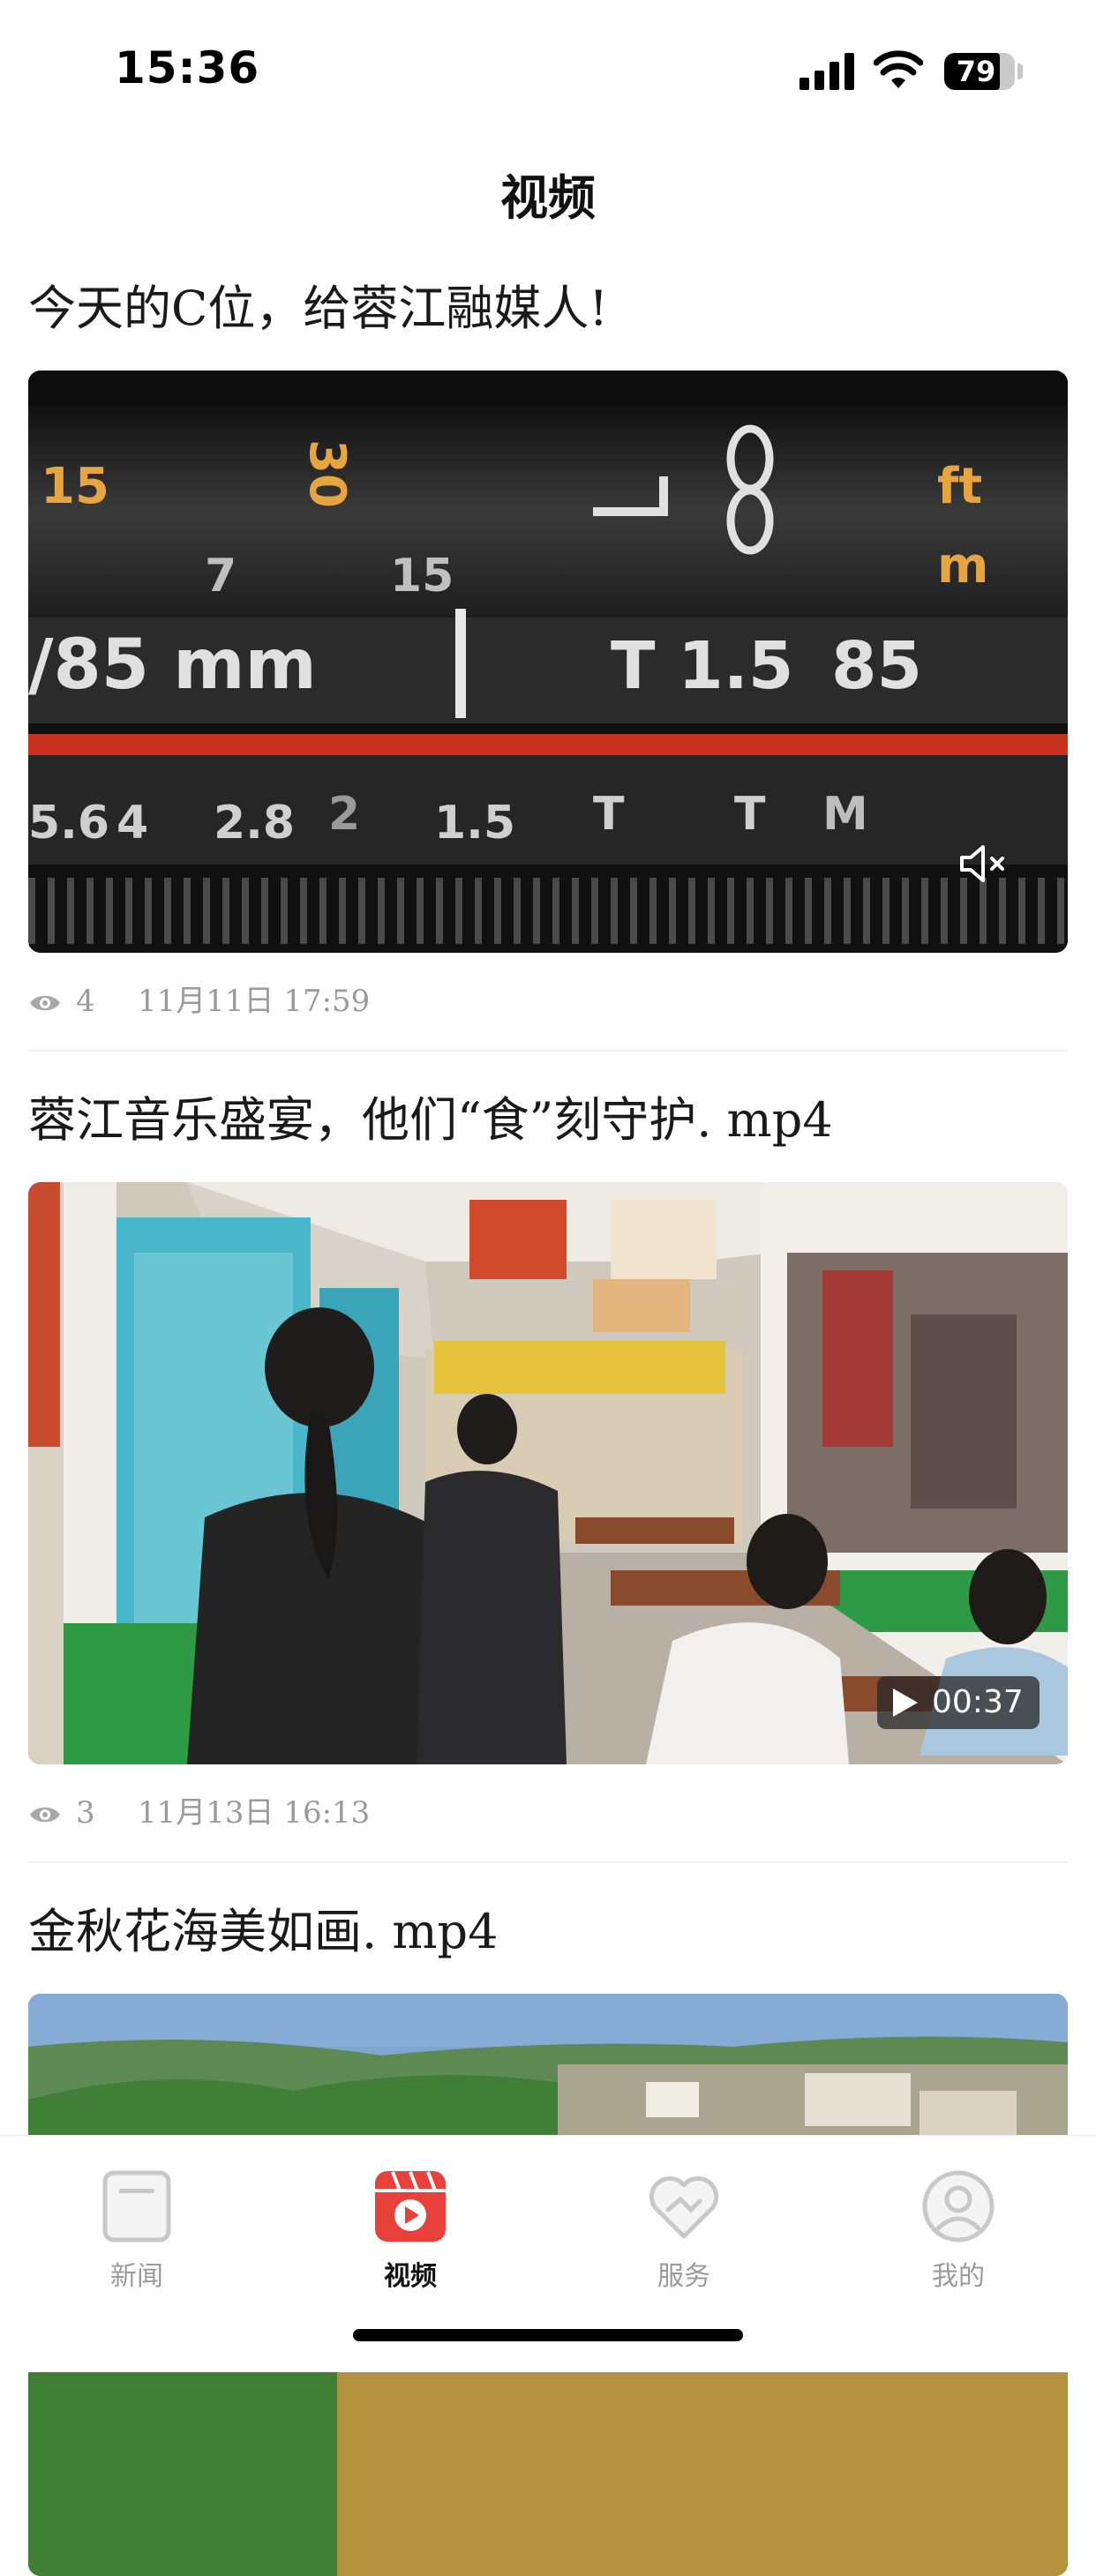 The width and height of the screenshot is (1096, 2576). Describe the element at coordinates (562, 1932) in the screenshot. I see `post-title: 金秋花海美如画. mp4` at that location.